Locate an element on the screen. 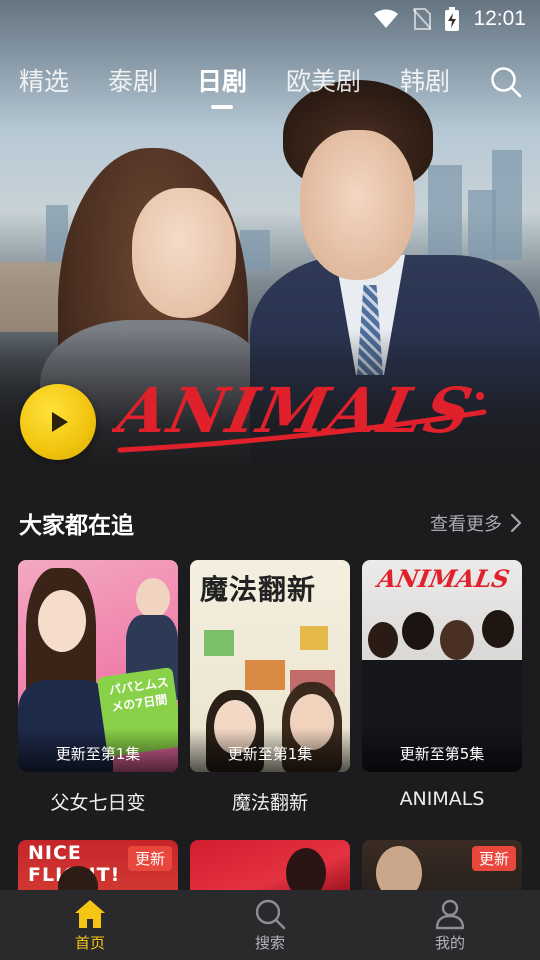  episode-progress: 更新至第5集 is located at coordinates (442, 750).